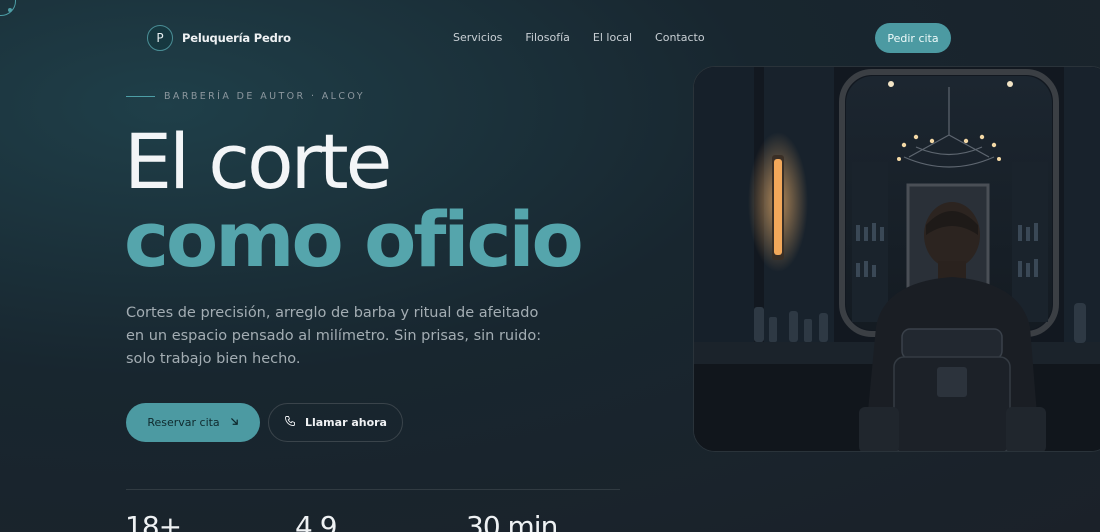  I want to click on hero-title-line-1: El corte, so click(258, 161).